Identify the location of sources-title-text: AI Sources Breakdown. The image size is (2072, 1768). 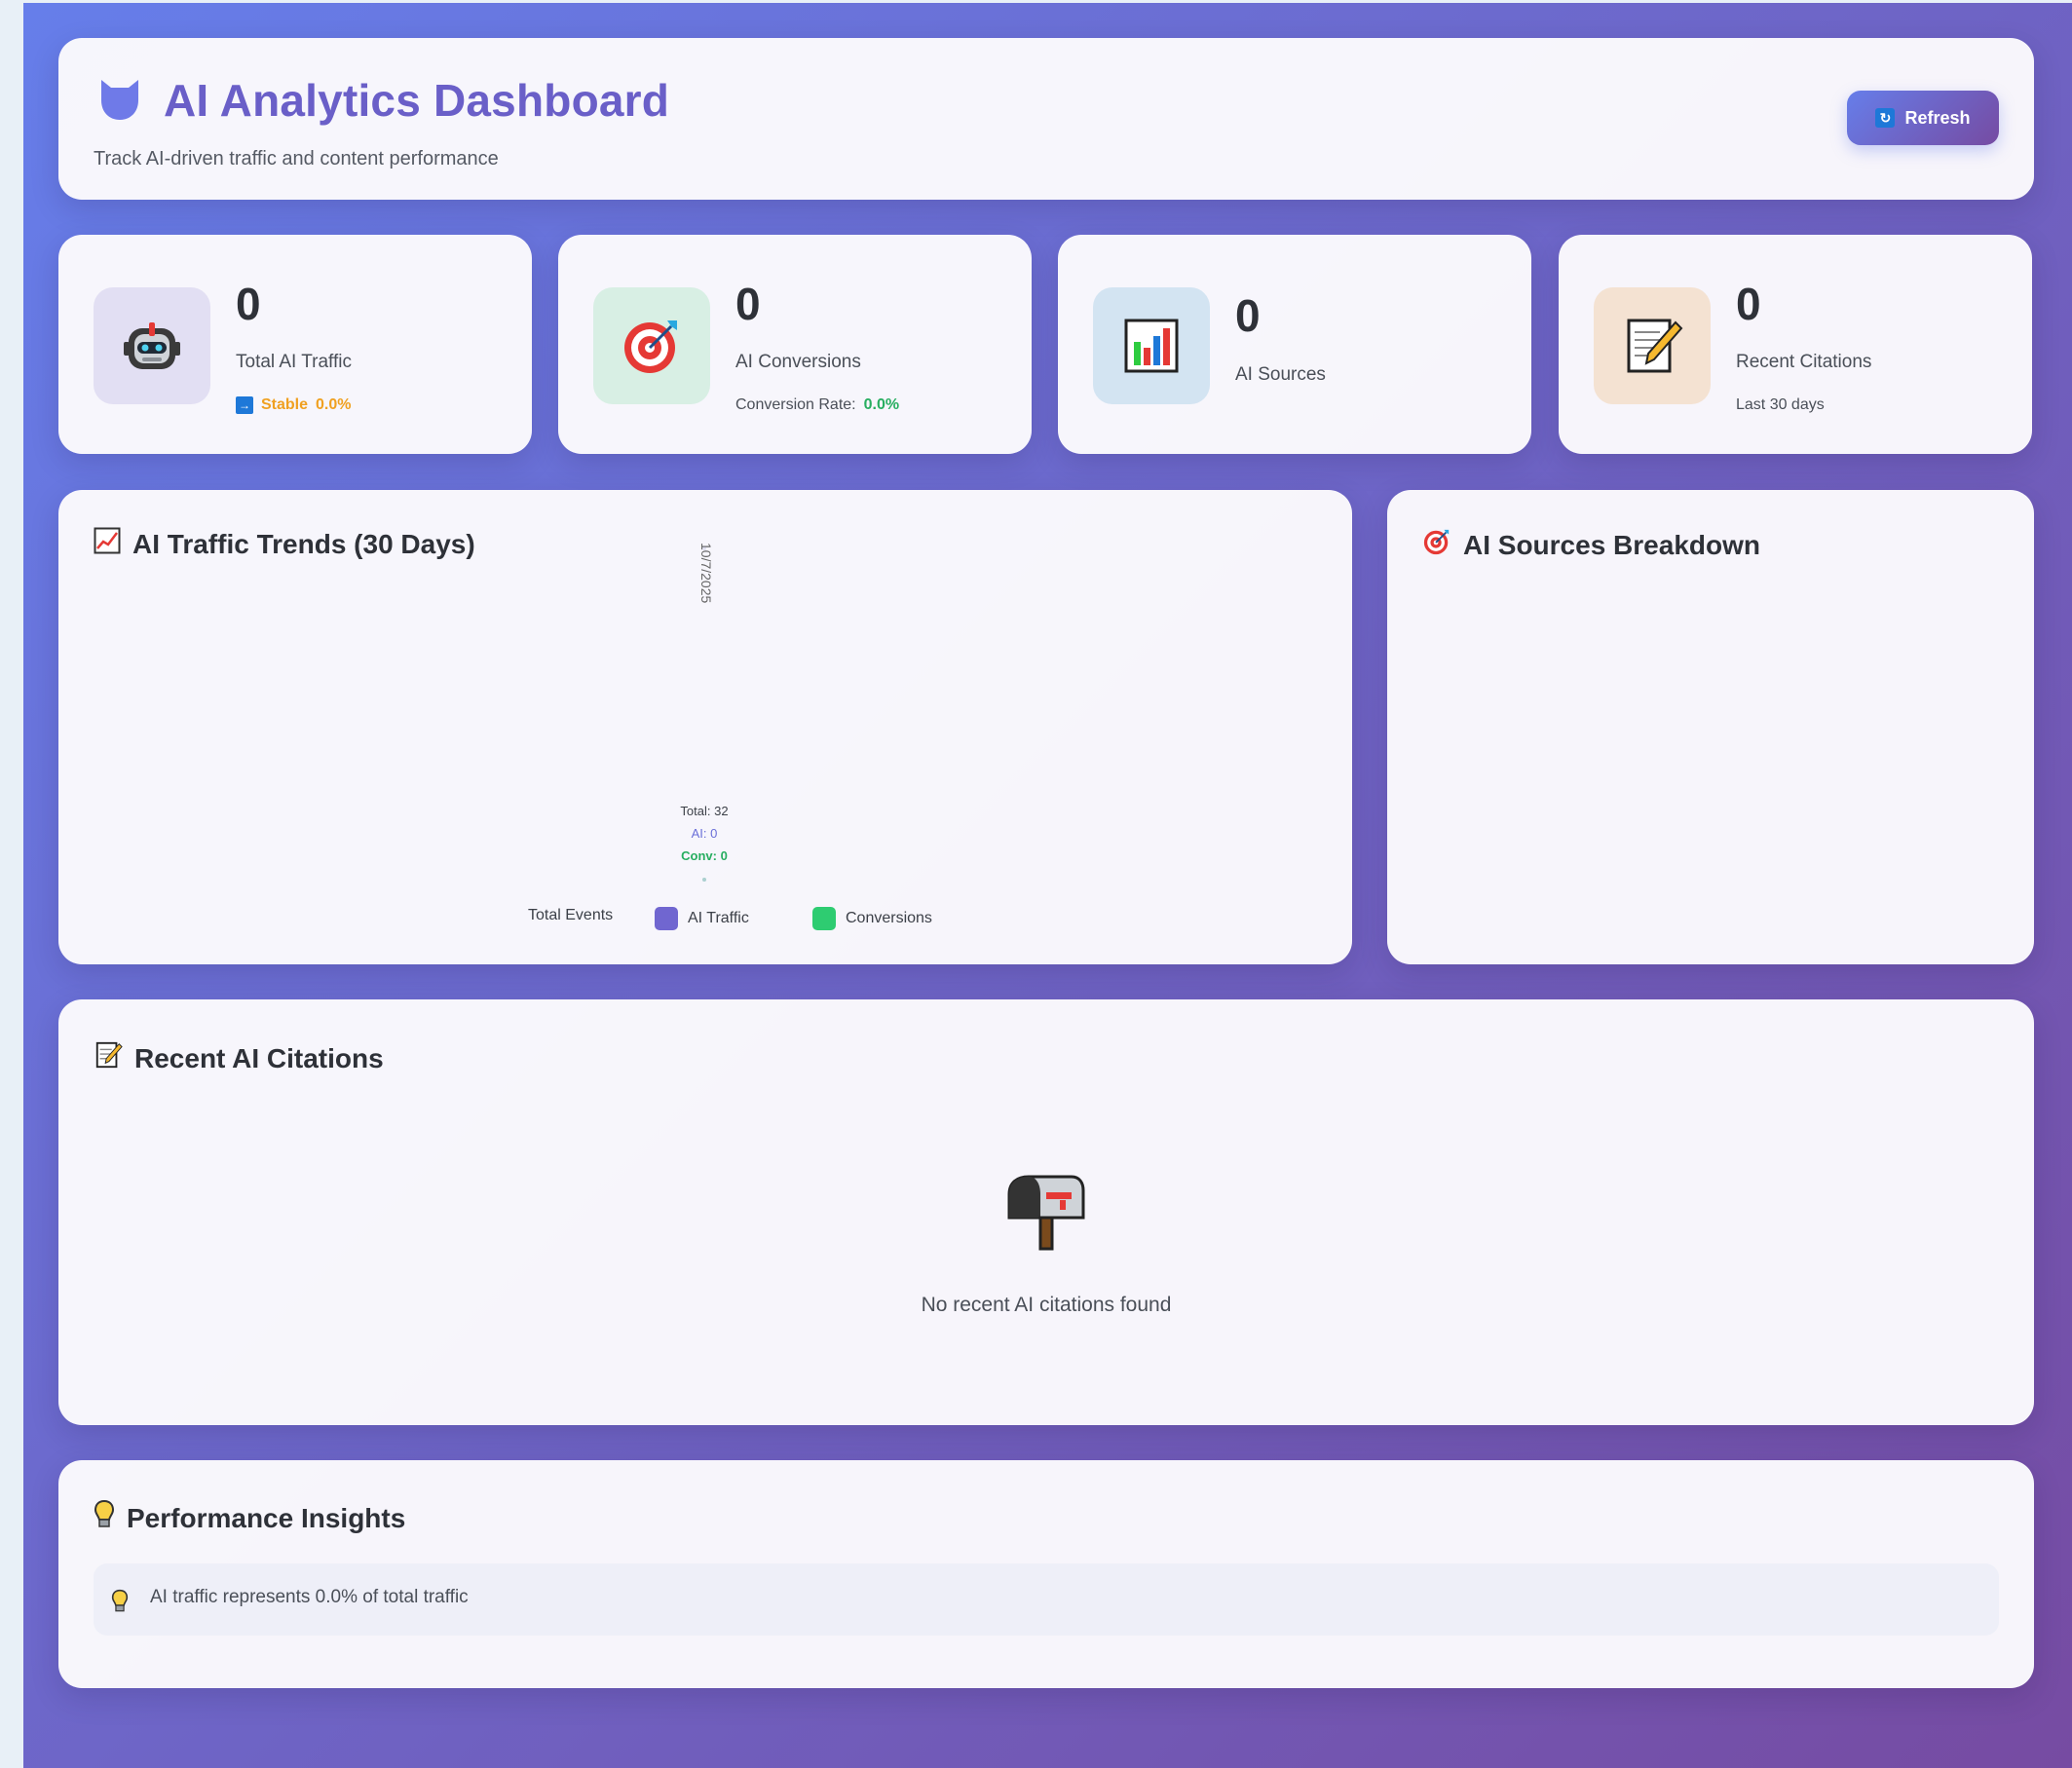
(1612, 544).